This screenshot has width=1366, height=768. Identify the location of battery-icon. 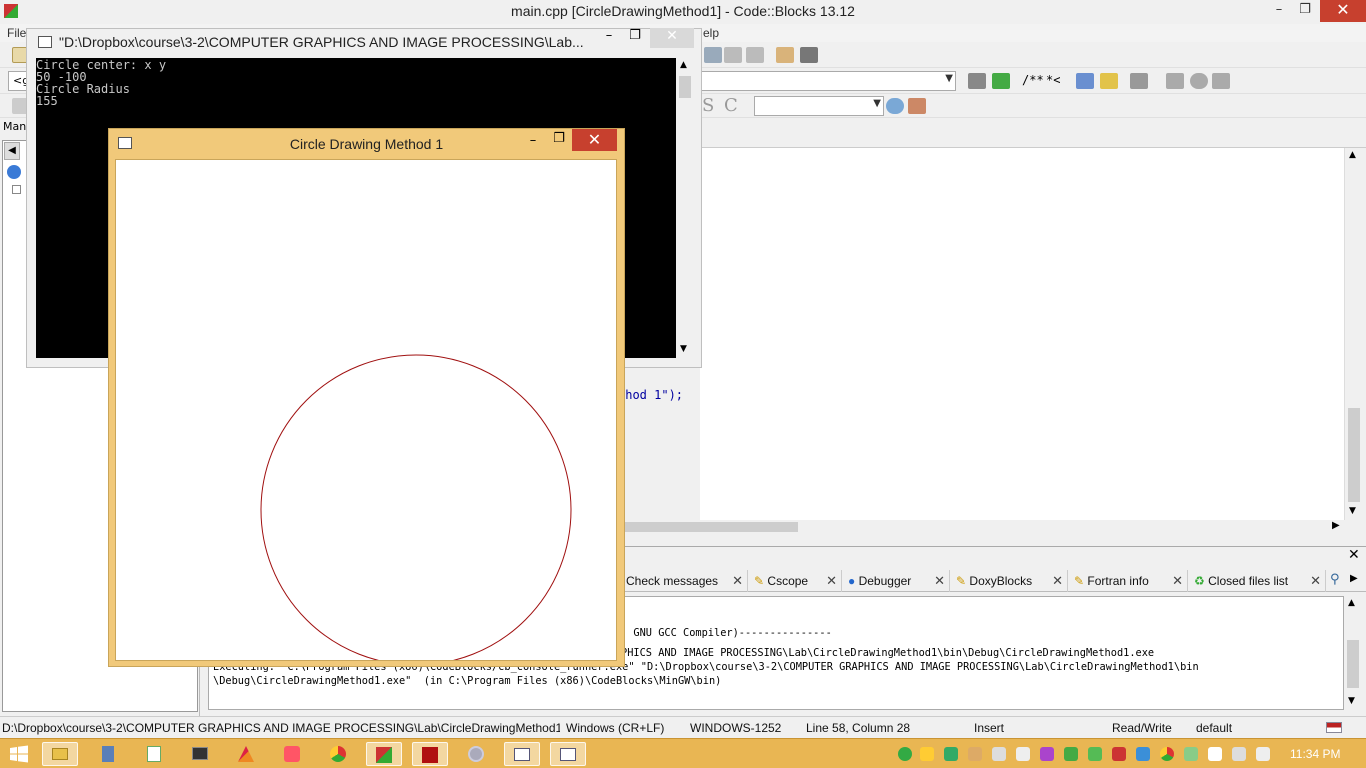
(1239, 754).